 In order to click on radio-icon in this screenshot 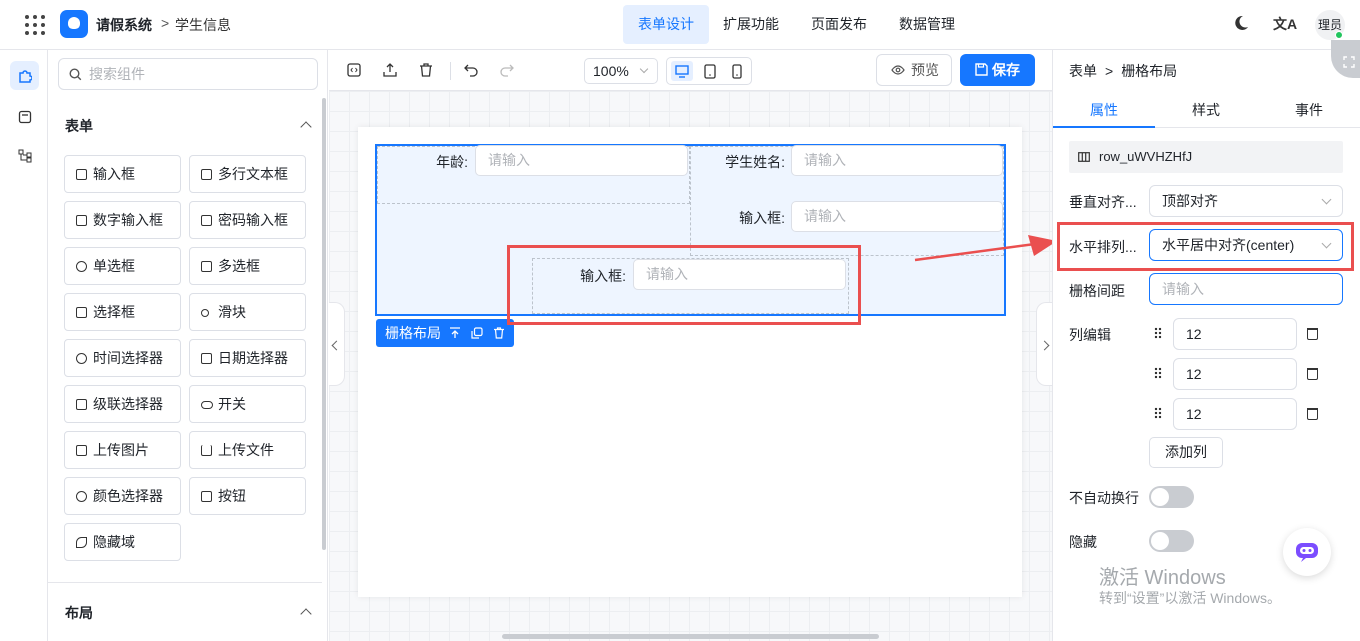, I will do `click(81, 266)`.